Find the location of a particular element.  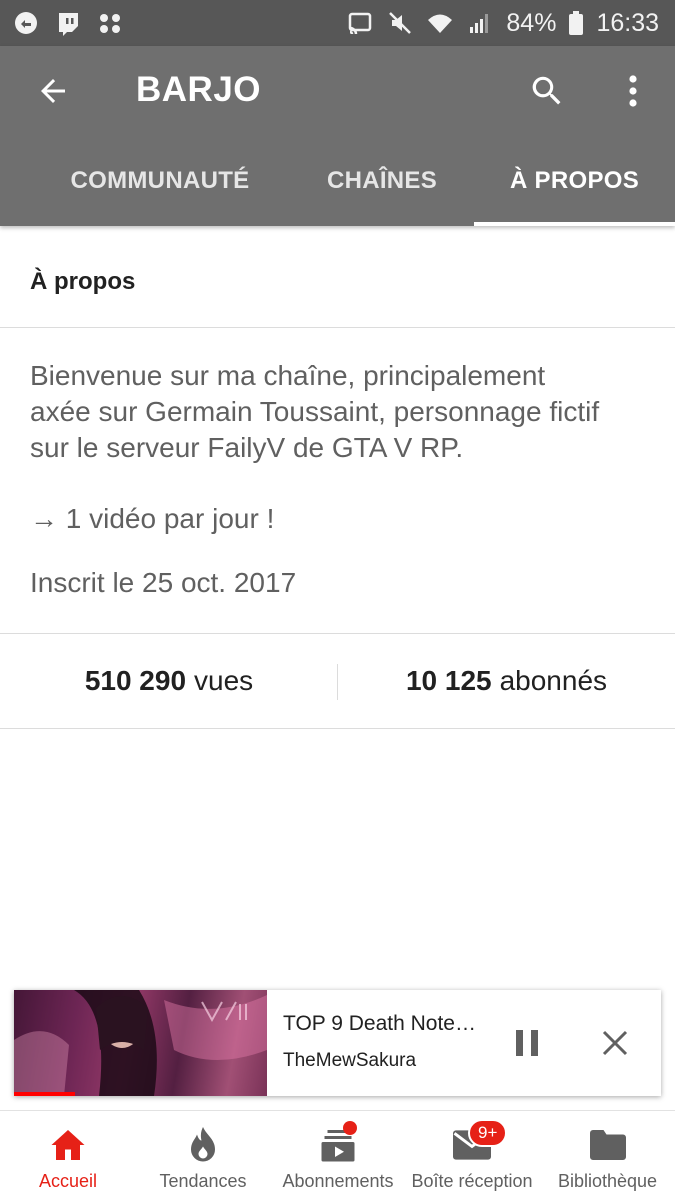

nav-inbox-label: Boîte réception is located at coordinates (472, 1181).